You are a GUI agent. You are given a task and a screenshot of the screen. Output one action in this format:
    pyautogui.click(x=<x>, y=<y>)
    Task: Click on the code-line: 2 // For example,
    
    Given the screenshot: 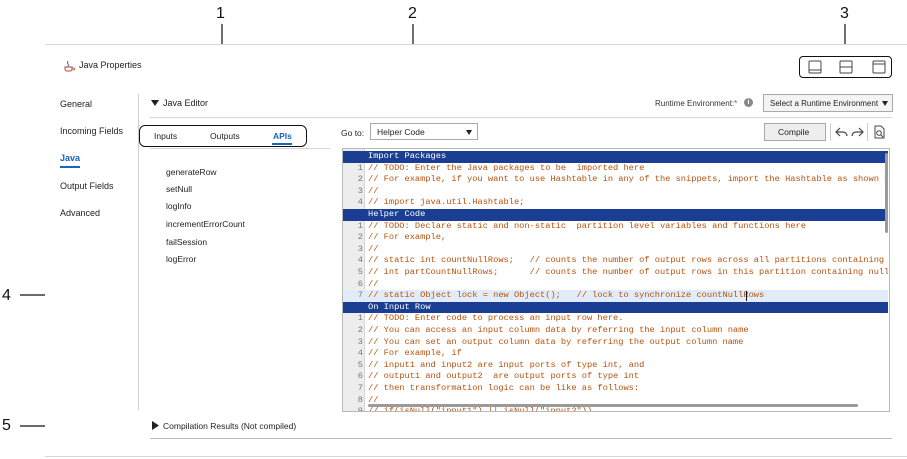 What is the action you would take?
    pyautogui.click(x=615, y=238)
    